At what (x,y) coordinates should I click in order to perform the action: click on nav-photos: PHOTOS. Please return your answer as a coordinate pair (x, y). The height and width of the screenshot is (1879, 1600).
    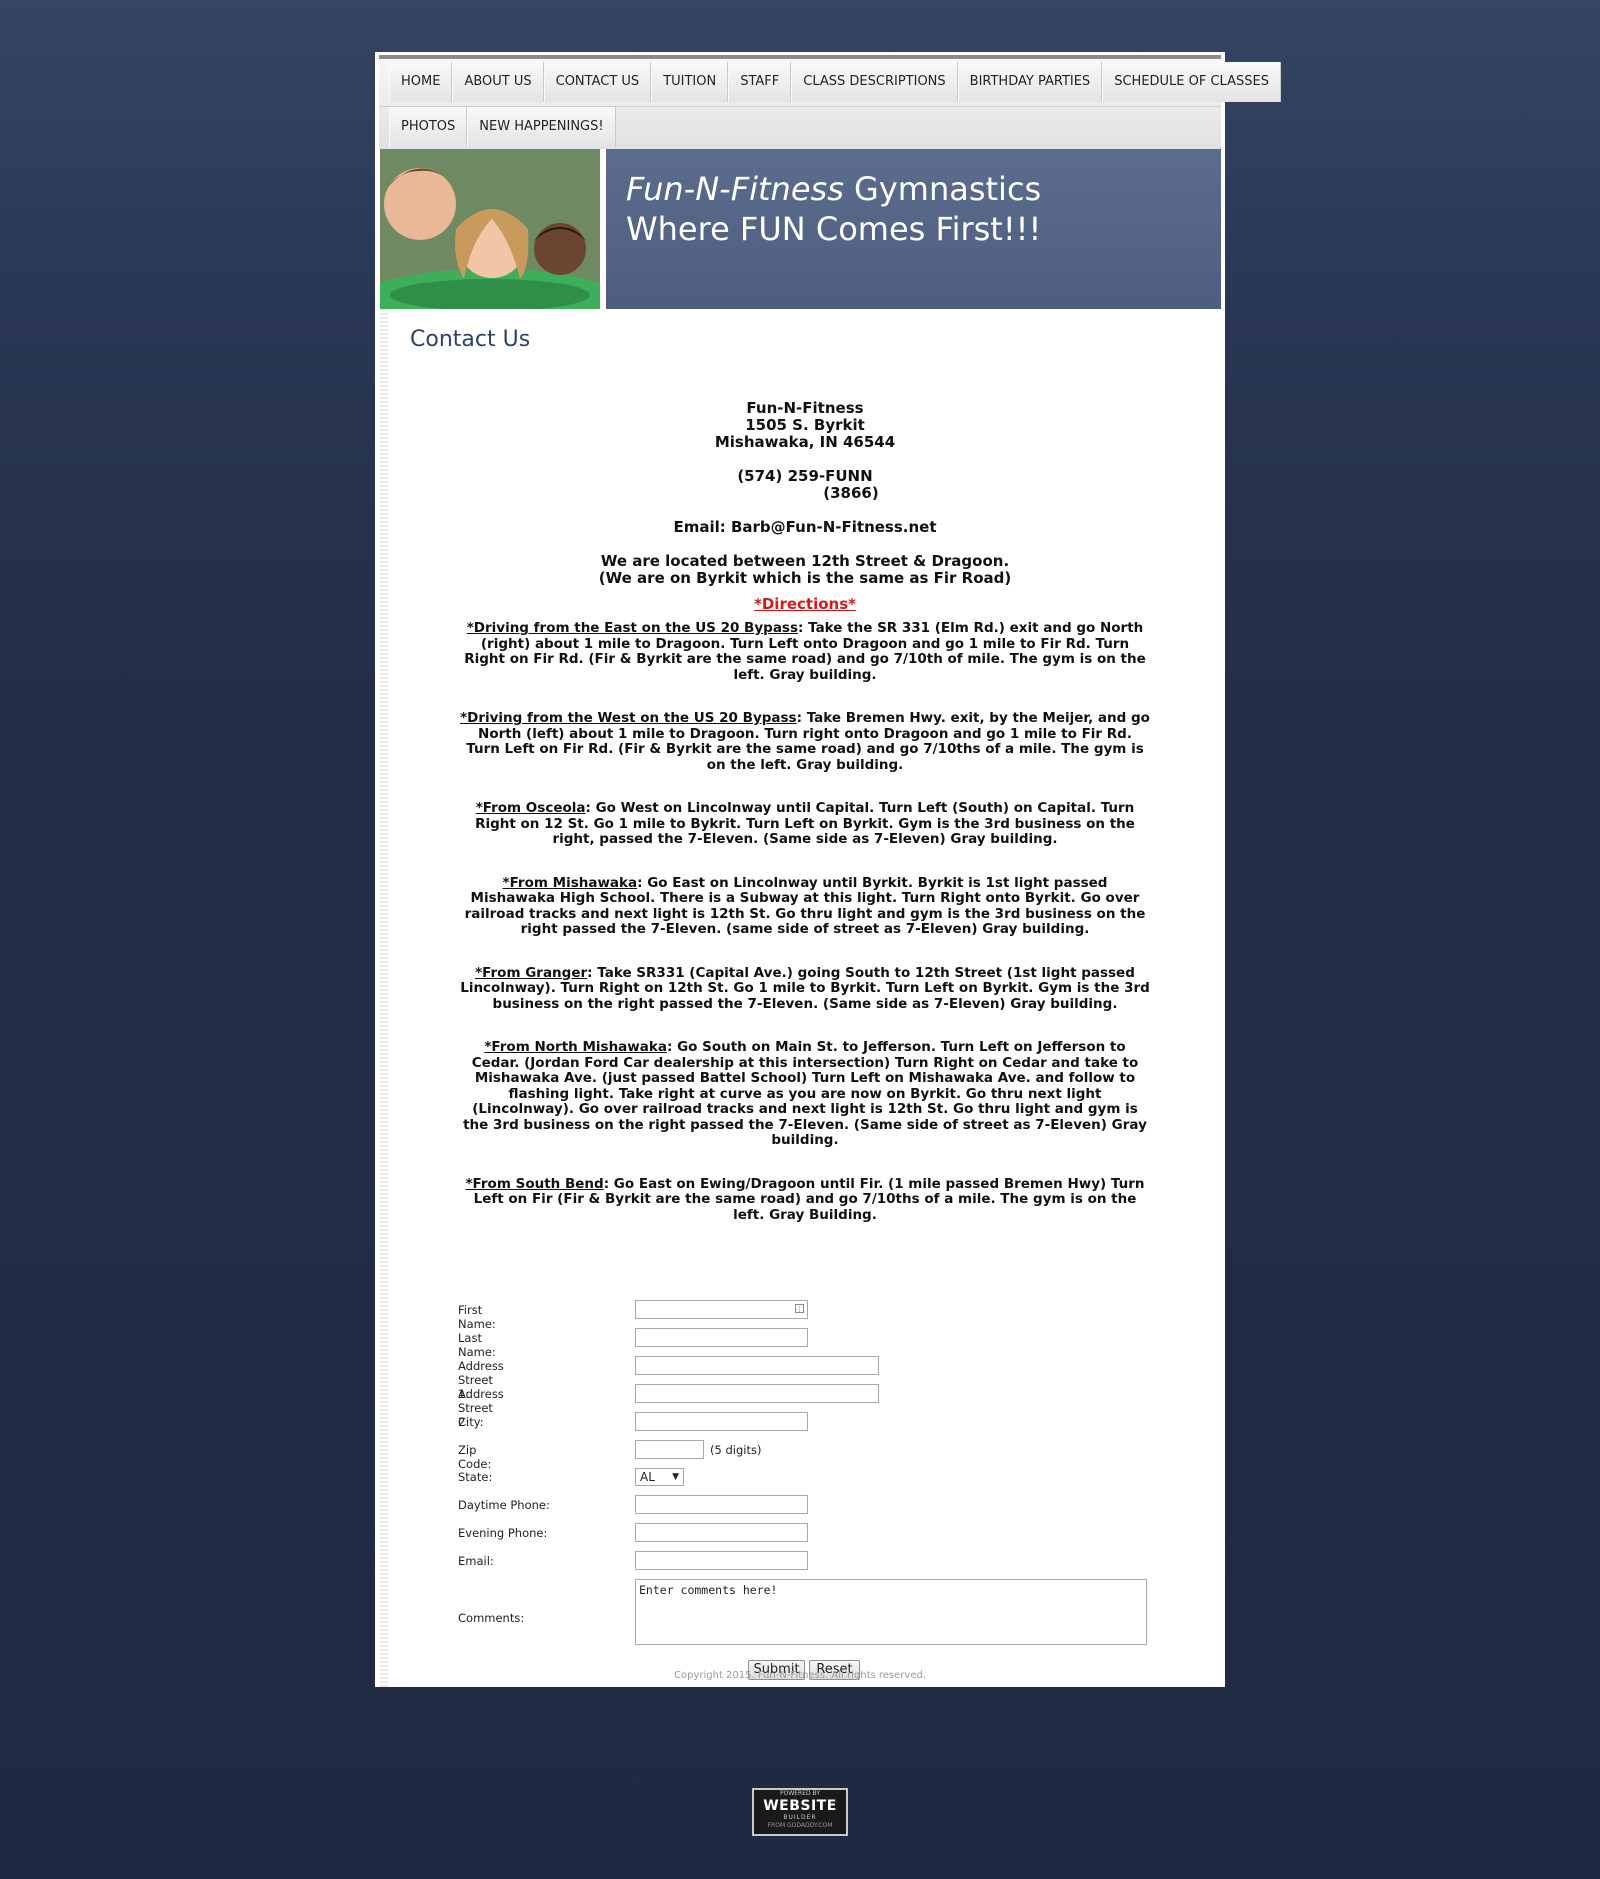
    Looking at the image, I should click on (428, 127).